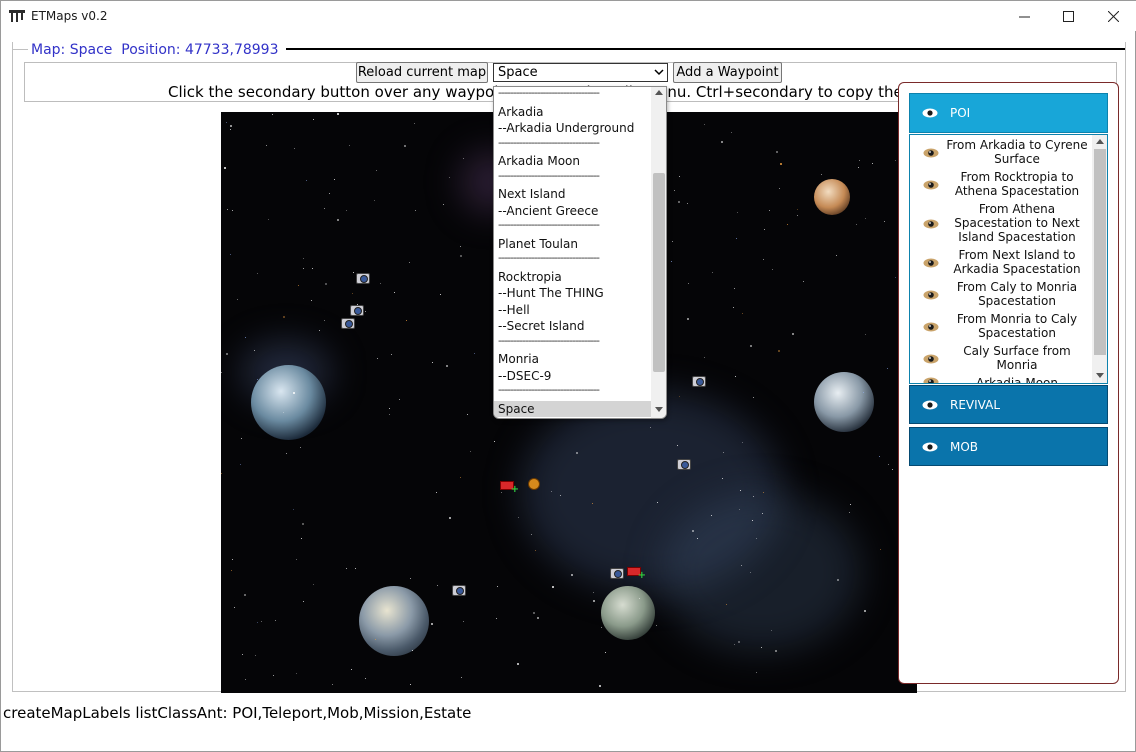 The width and height of the screenshot is (1136, 752). I want to click on poi-scroll-thumb, so click(1100, 252).